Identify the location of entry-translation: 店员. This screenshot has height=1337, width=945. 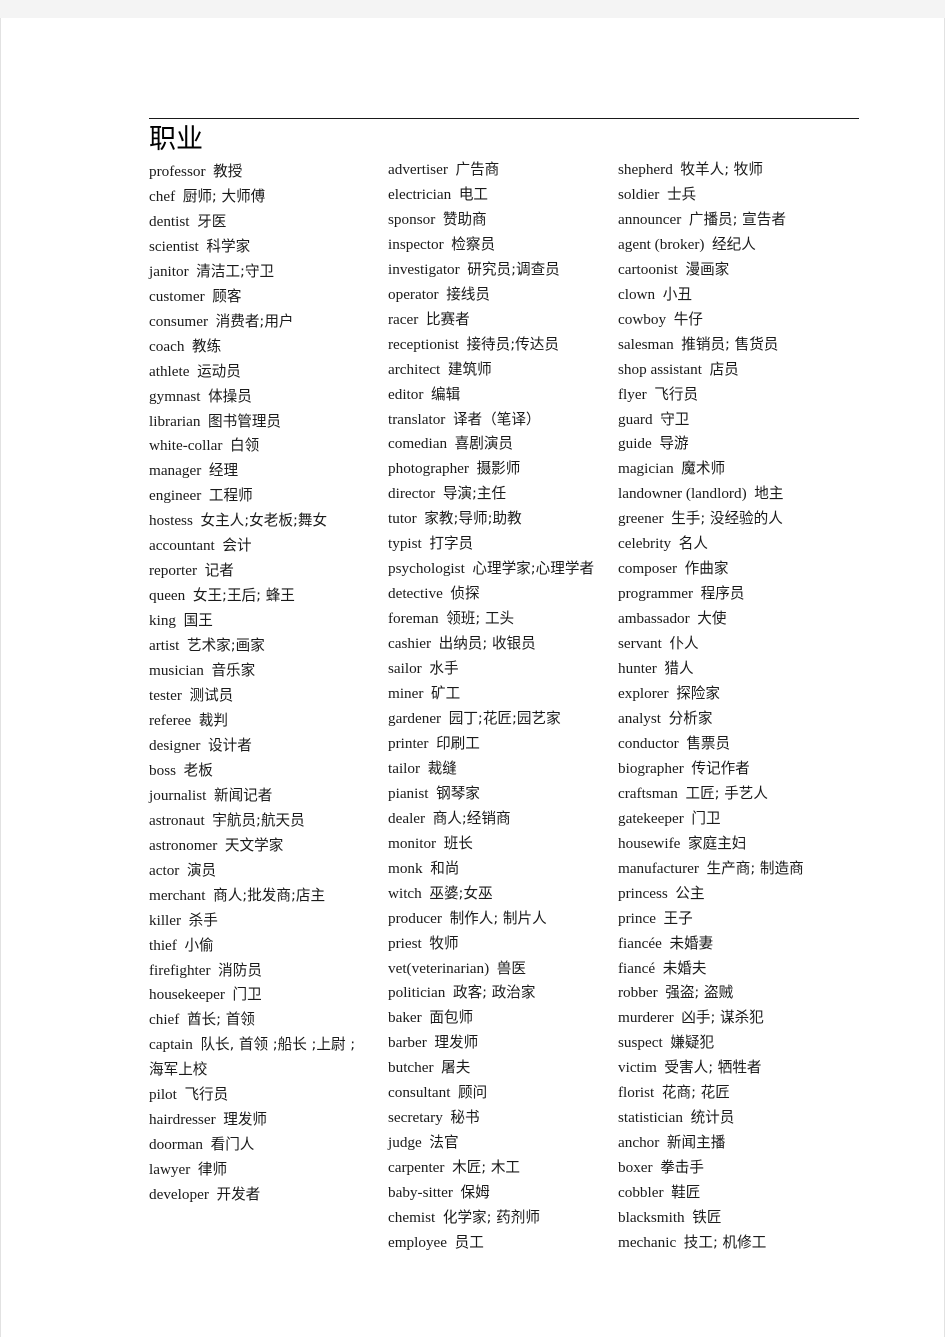
(724, 369).